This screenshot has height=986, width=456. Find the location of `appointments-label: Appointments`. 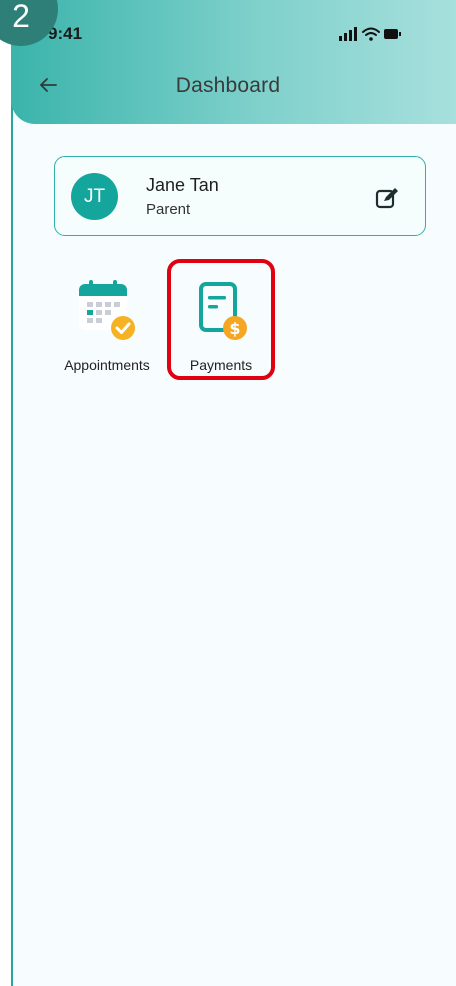

appointments-label: Appointments is located at coordinates (107, 365).